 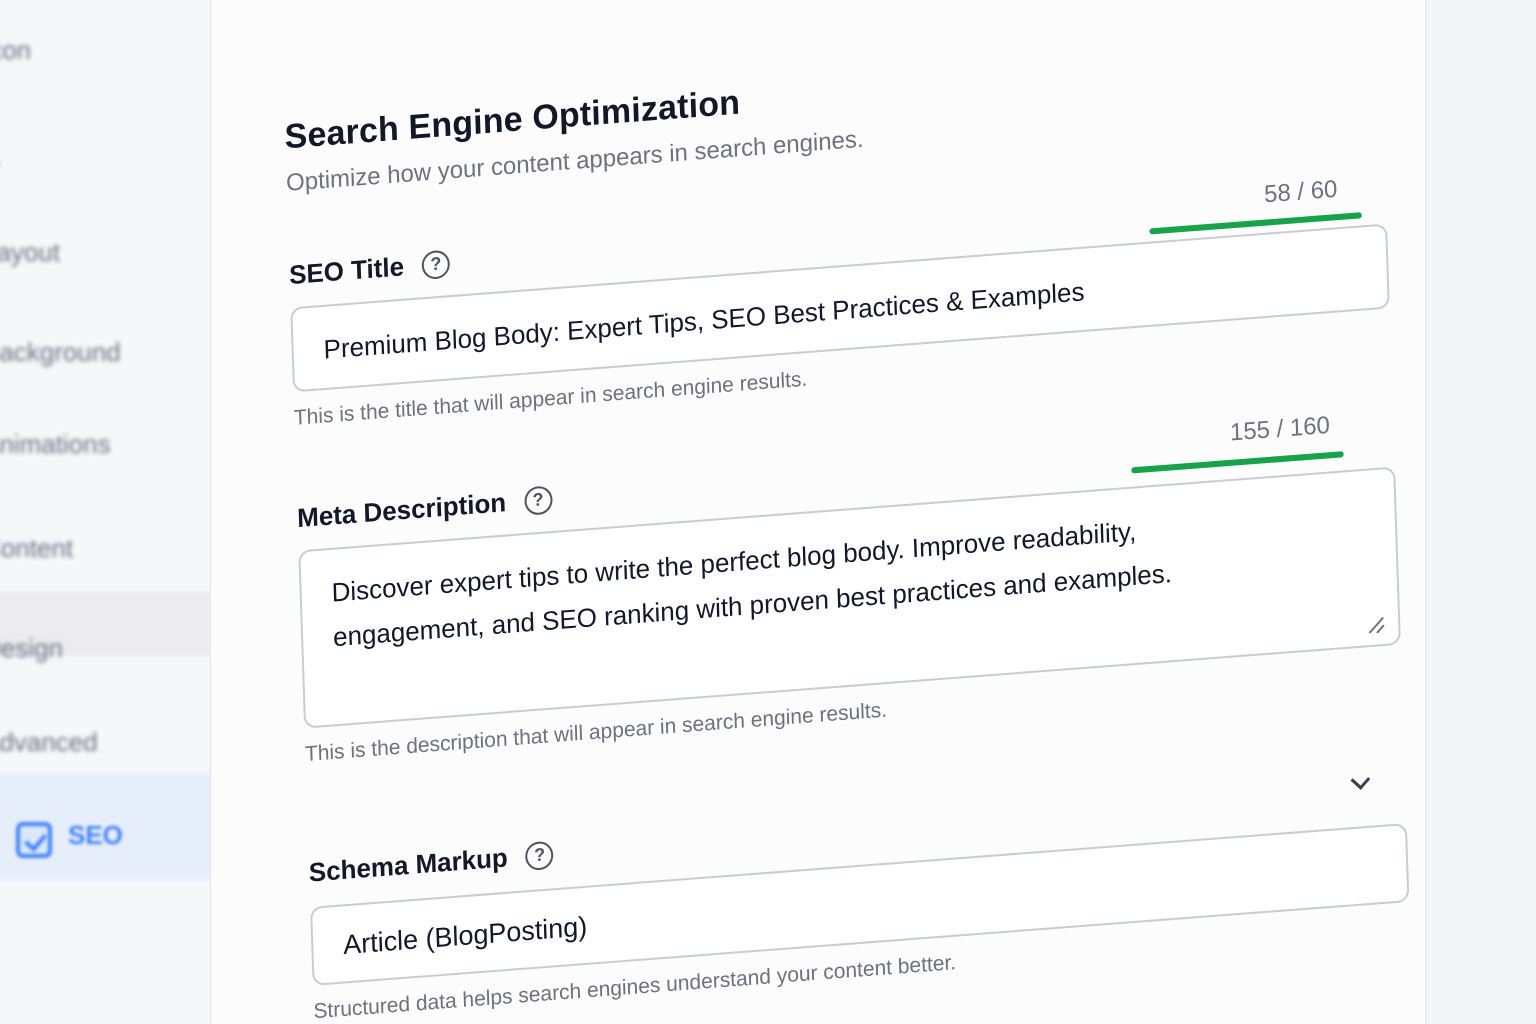 I want to click on sidebar-item-4: Animations, so click(x=55, y=444).